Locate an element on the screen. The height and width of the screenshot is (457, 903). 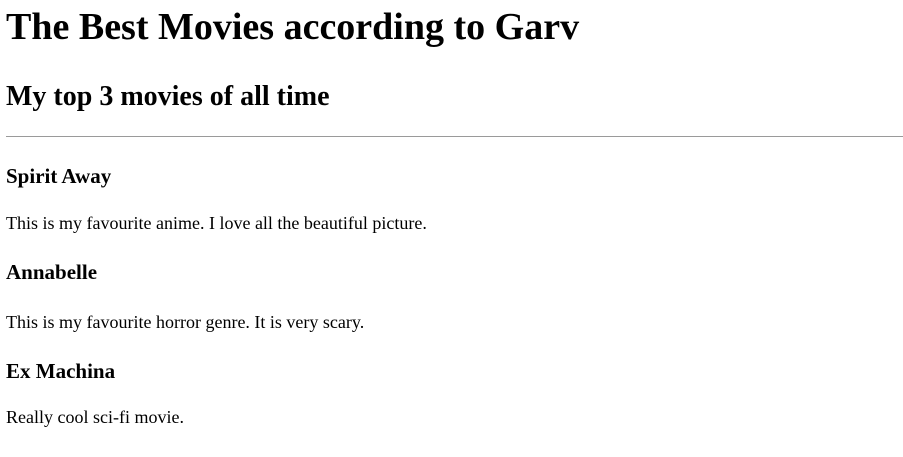
movie-description: Really cool sci-fi movie. is located at coordinates (95, 417).